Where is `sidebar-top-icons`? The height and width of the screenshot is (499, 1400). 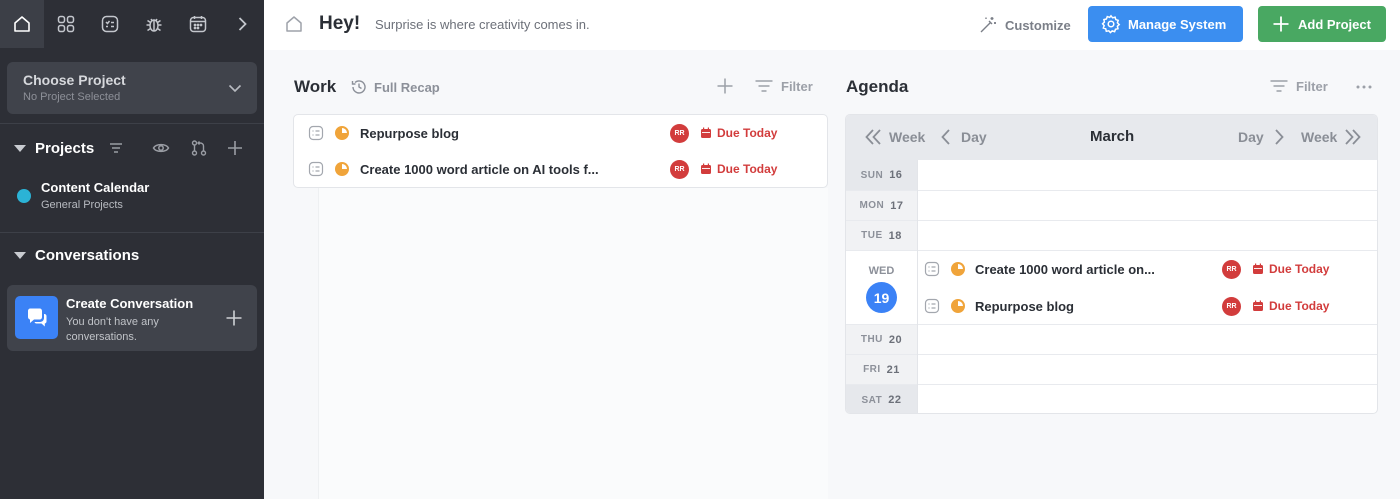 sidebar-top-icons is located at coordinates (132, 24).